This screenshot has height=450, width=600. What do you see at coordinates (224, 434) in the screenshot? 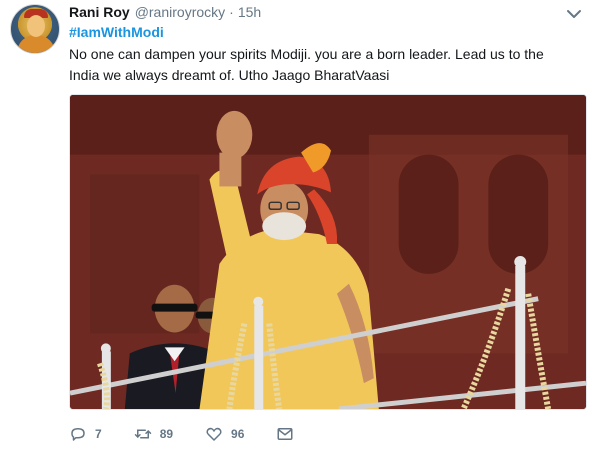
I see `like-button: 96` at bounding box center [224, 434].